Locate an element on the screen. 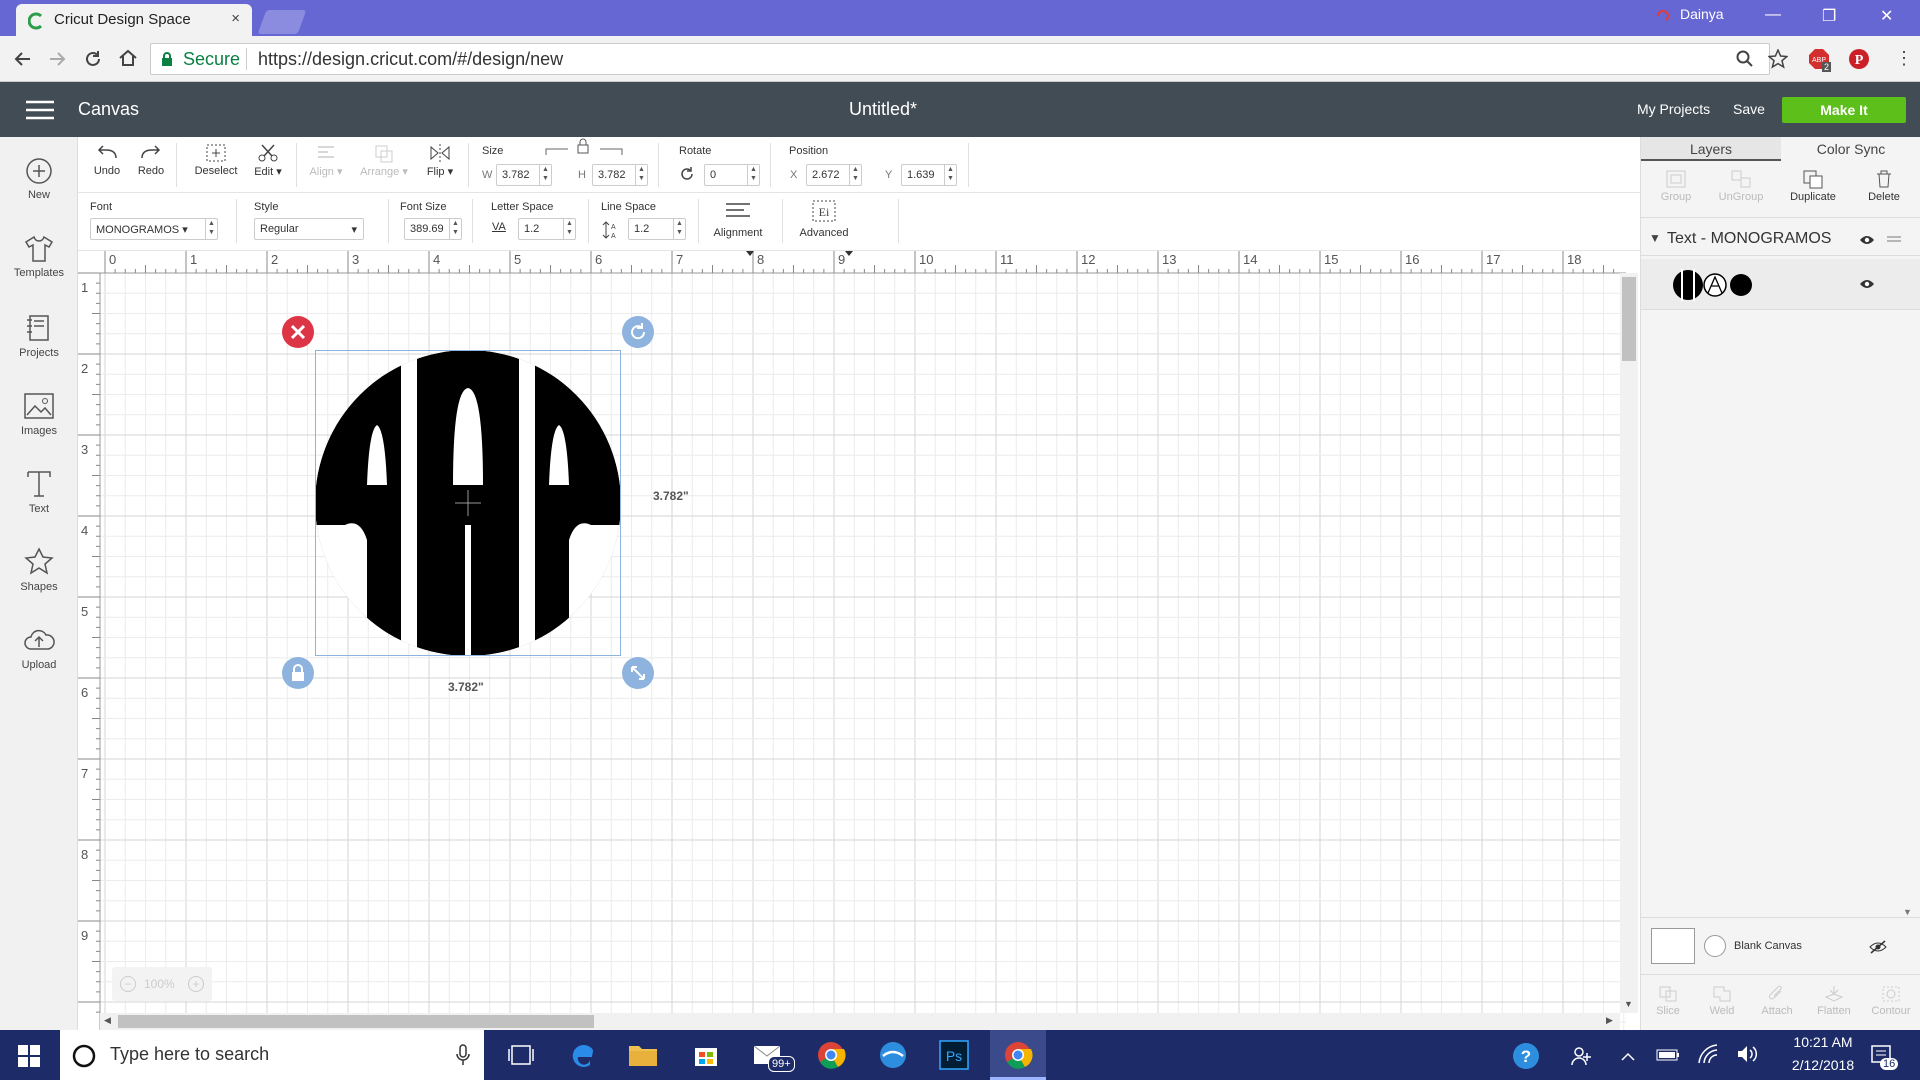 This screenshot has height=1080, width=1920. horizontal-scroll-thumb is located at coordinates (356, 1021).